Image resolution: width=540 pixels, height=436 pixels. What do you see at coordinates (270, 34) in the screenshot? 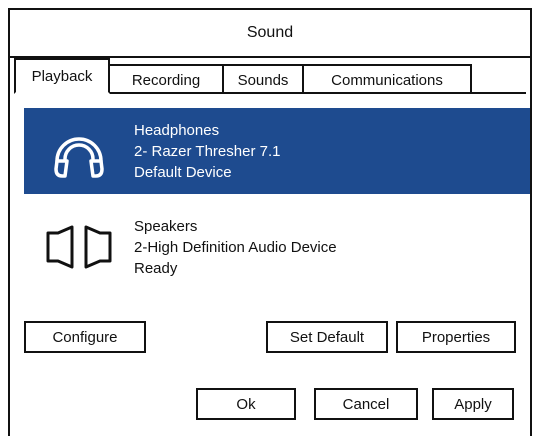
I see `window-title: Sound` at bounding box center [270, 34].